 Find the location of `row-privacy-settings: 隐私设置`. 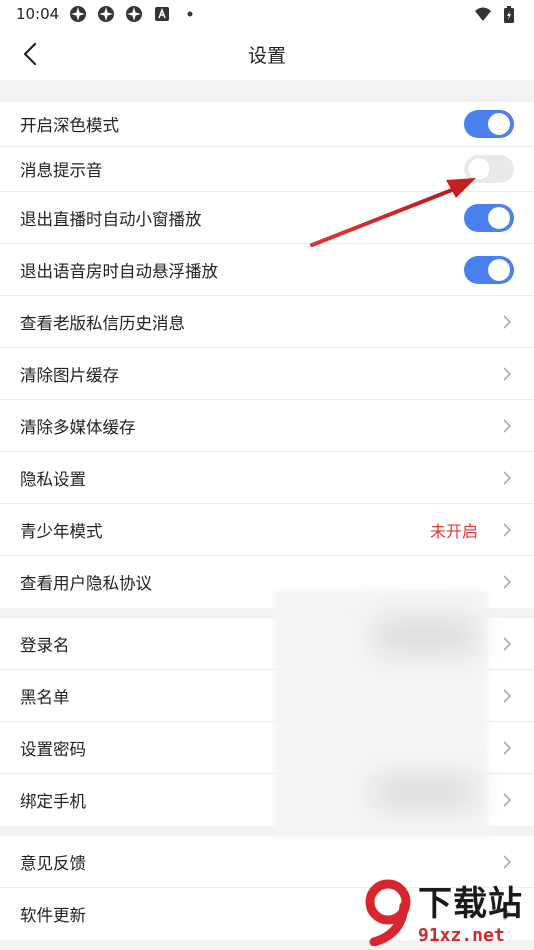

row-privacy-settings: 隐私设置 is located at coordinates (267, 478).